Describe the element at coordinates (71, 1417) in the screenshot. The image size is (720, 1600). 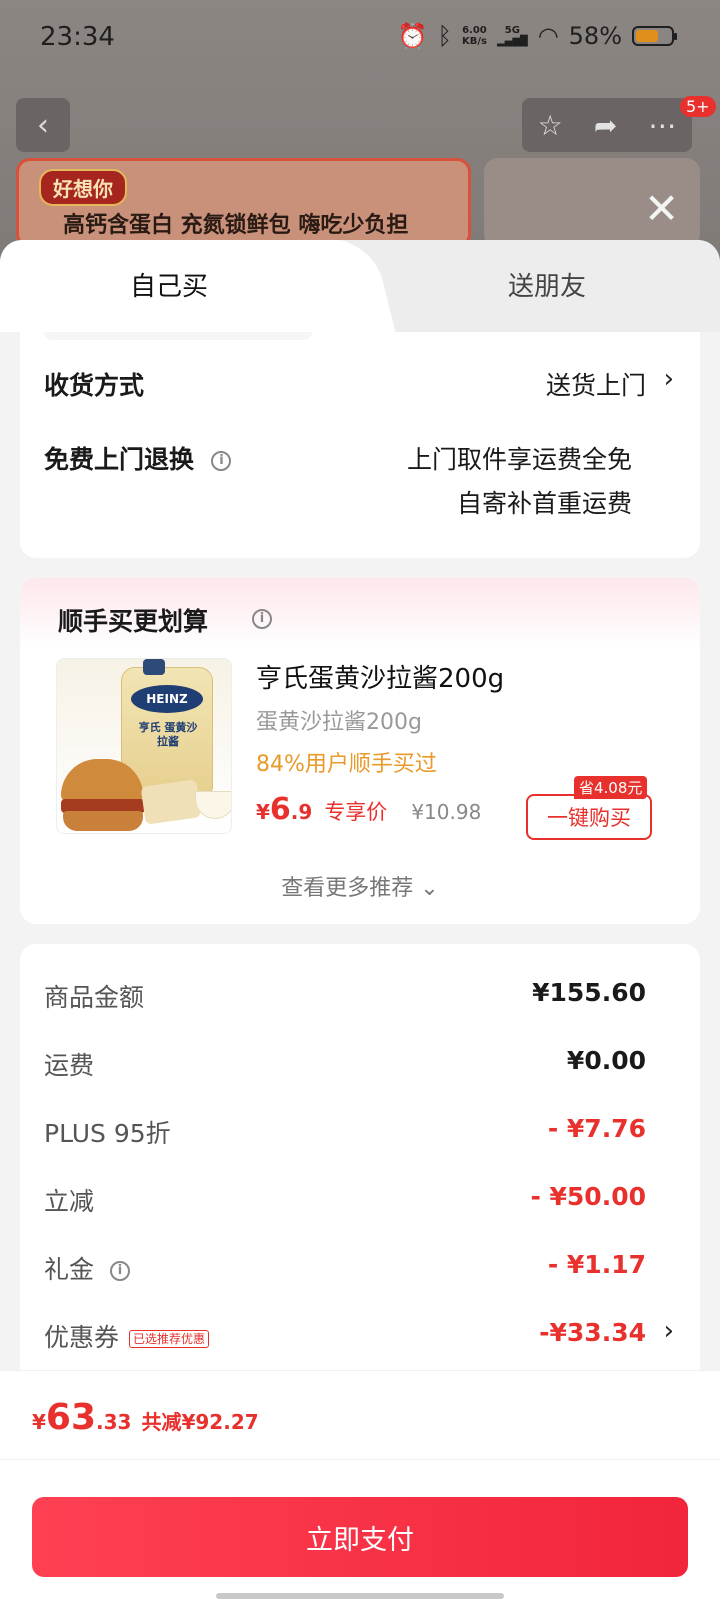
I see `total-integer: 63` at that location.